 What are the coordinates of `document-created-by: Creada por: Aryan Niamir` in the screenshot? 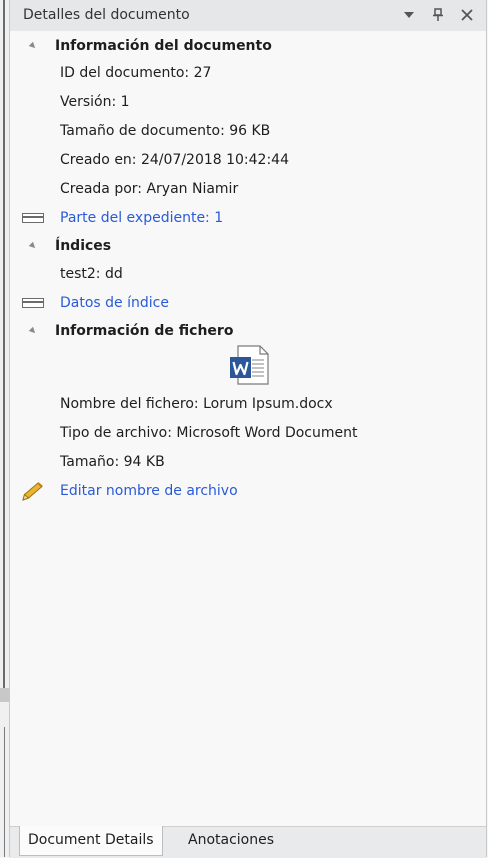 It's located at (149, 189).